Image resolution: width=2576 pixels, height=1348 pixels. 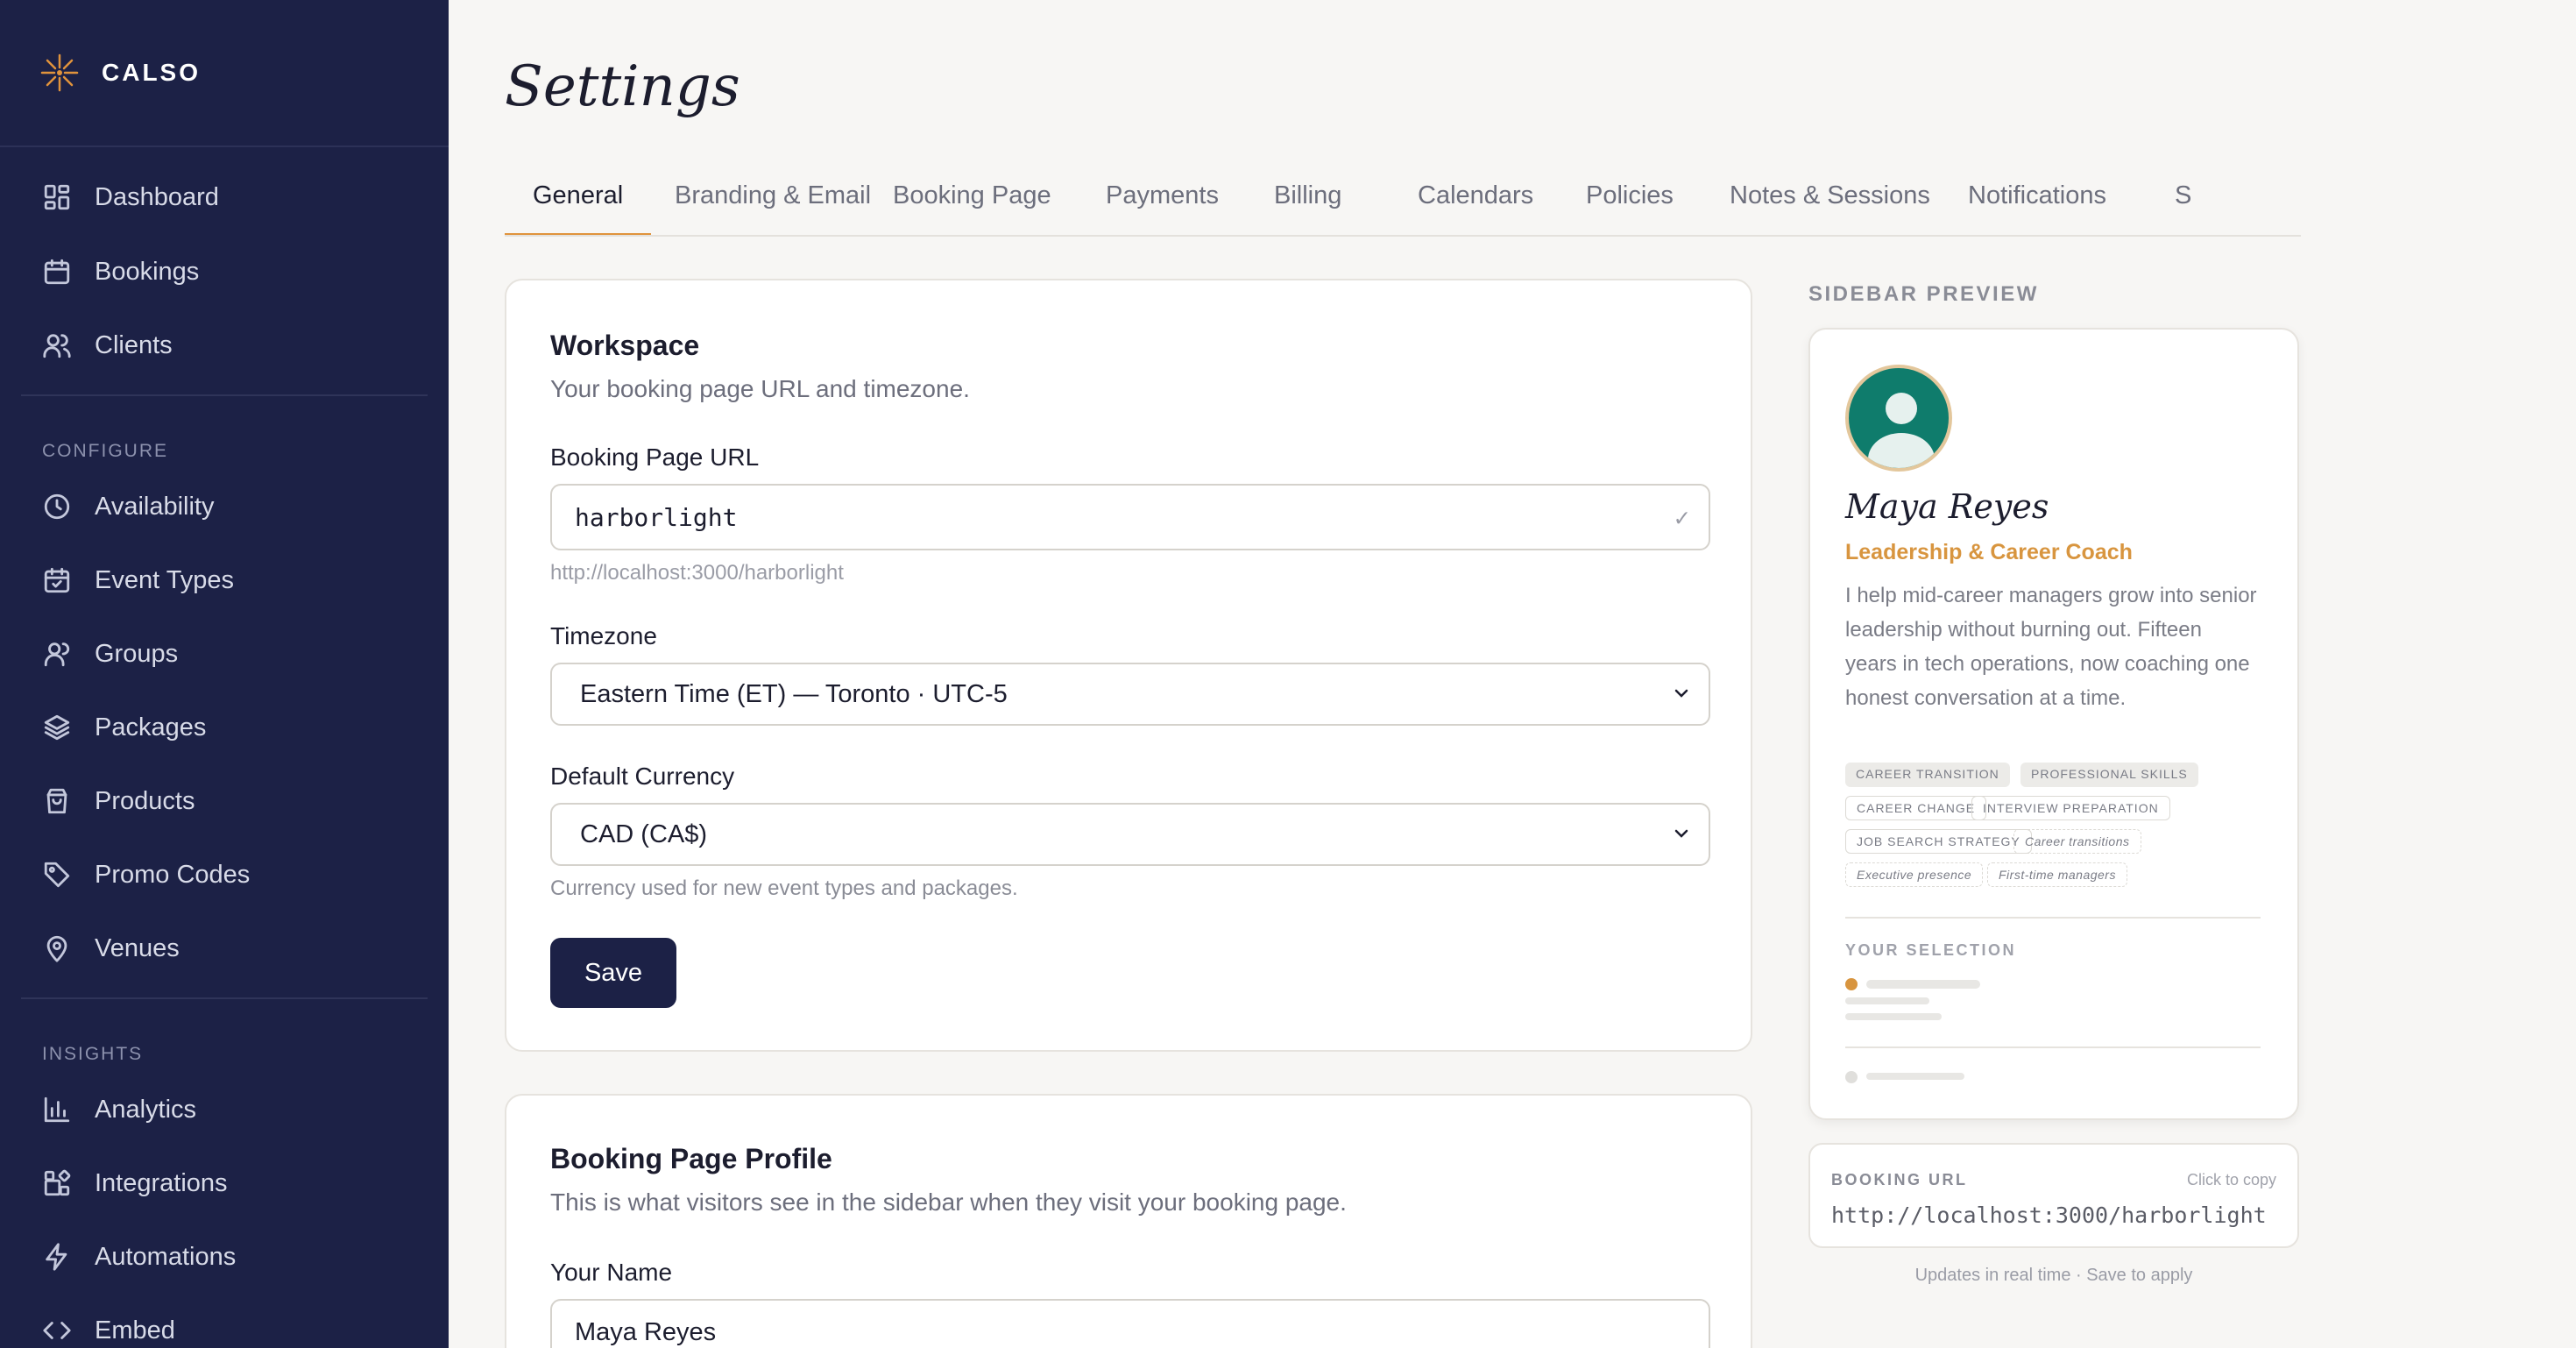 What do you see at coordinates (1938, 841) in the screenshot?
I see `tag-chip: JOB SEARCH STRATEGY` at bounding box center [1938, 841].